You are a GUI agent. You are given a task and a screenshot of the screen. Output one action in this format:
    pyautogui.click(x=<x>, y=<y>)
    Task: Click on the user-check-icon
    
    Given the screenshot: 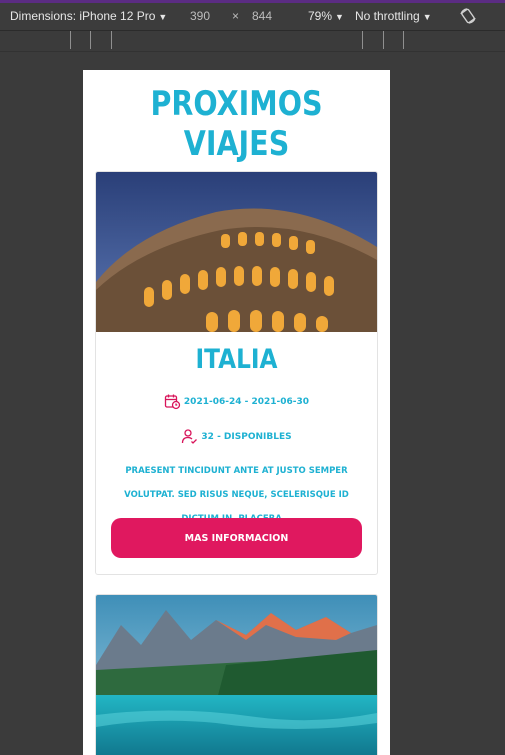 What is the action you would take?
    pyautogui.click(x=190, y=436)
    